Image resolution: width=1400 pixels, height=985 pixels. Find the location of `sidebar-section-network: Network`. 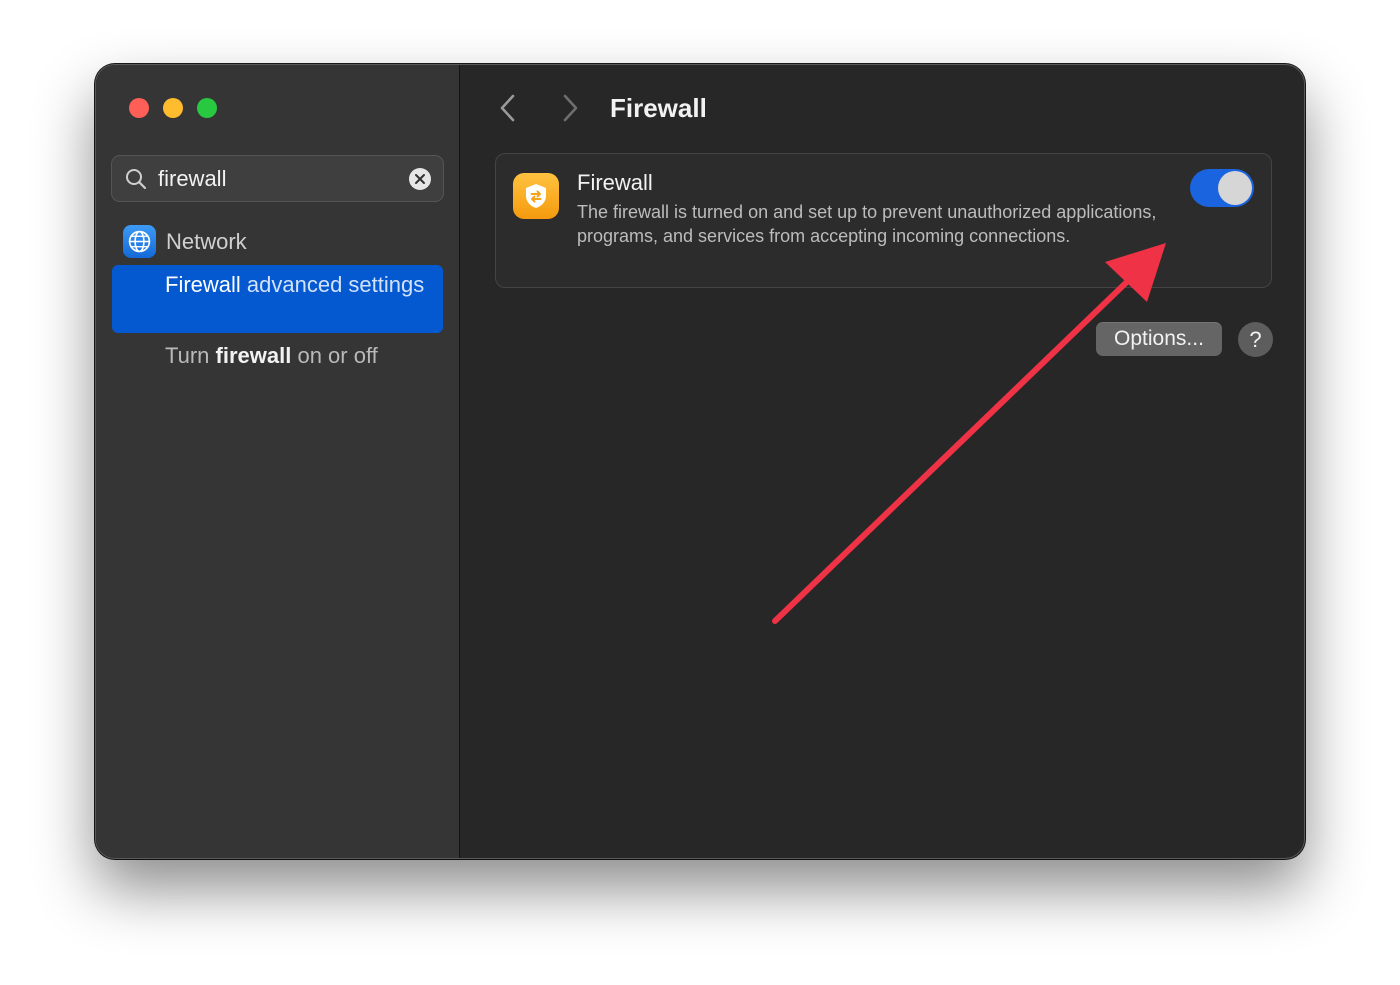

sidebar-section-network: Network is located at coordinates (185, 241).